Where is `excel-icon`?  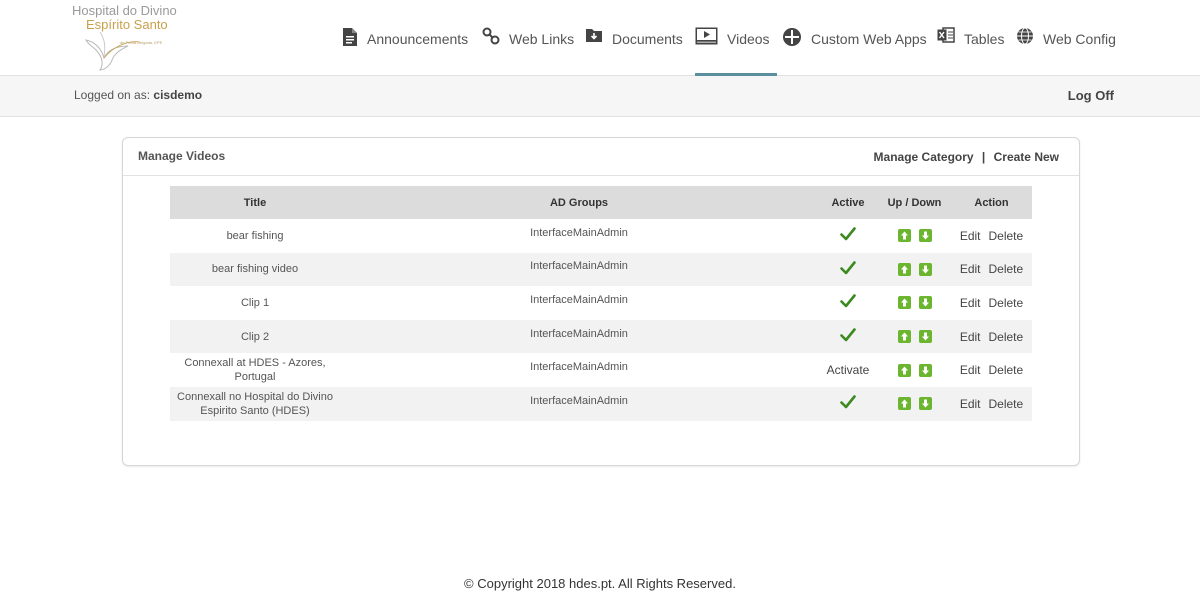
excel-icon is located at coordinates (946, 36).